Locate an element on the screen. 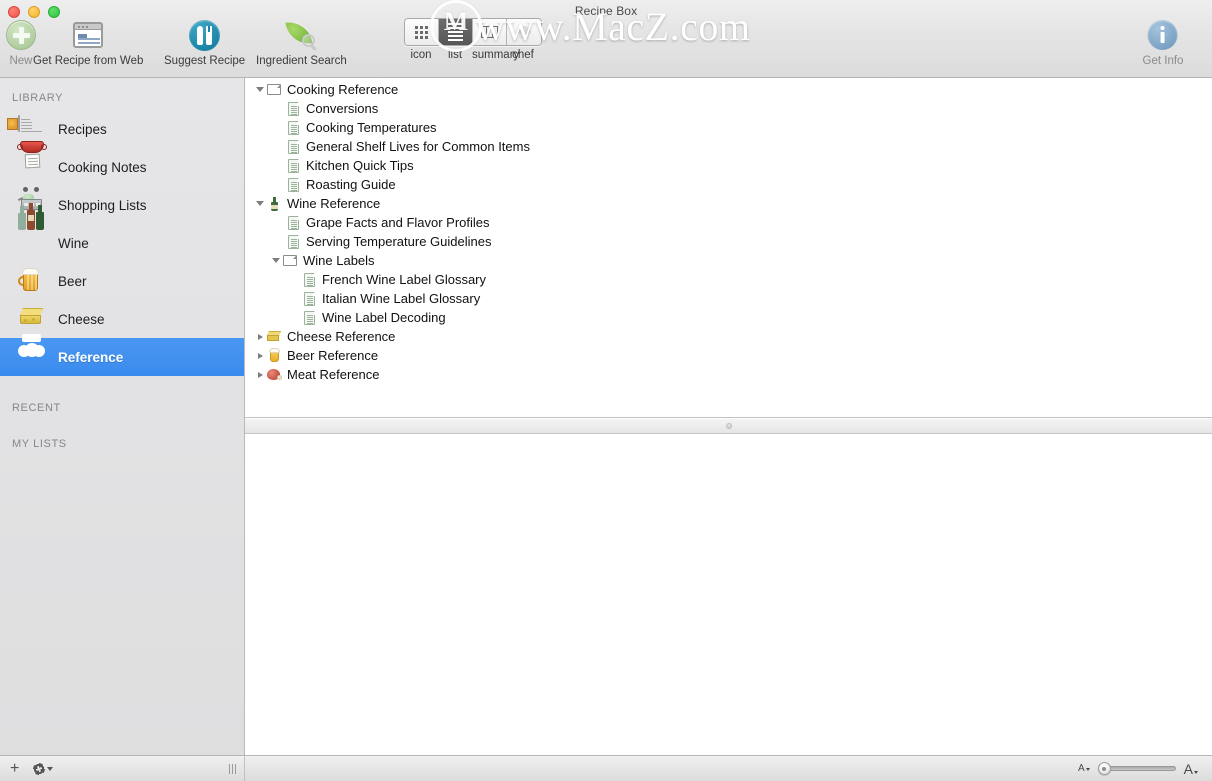 This screenshot has width=1212, height=781. sidebar-item-cheese: Cheese is located at coordinates (122, 319).